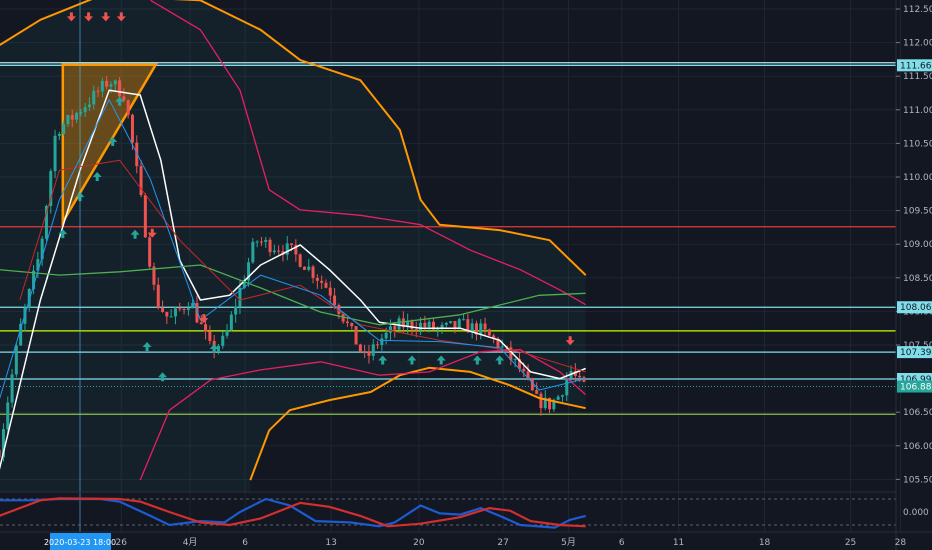 This screenshot has width=932, height=550. I want to click on price-tick-label: 106.500, so click(917, 413).